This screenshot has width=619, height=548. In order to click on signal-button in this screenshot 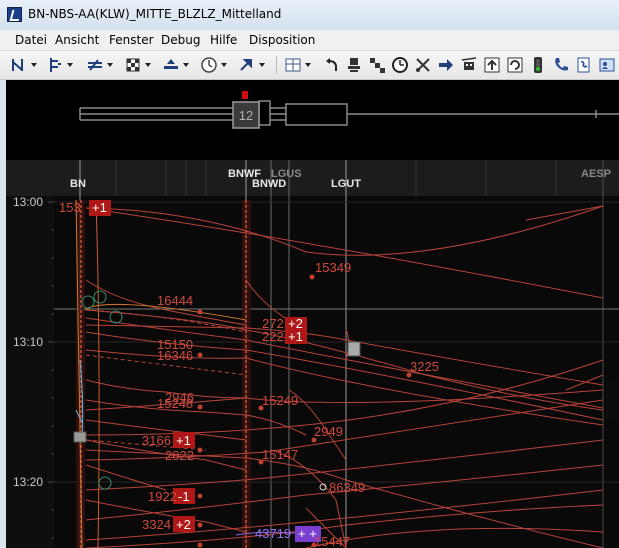, I will do `click(59, 65)`.